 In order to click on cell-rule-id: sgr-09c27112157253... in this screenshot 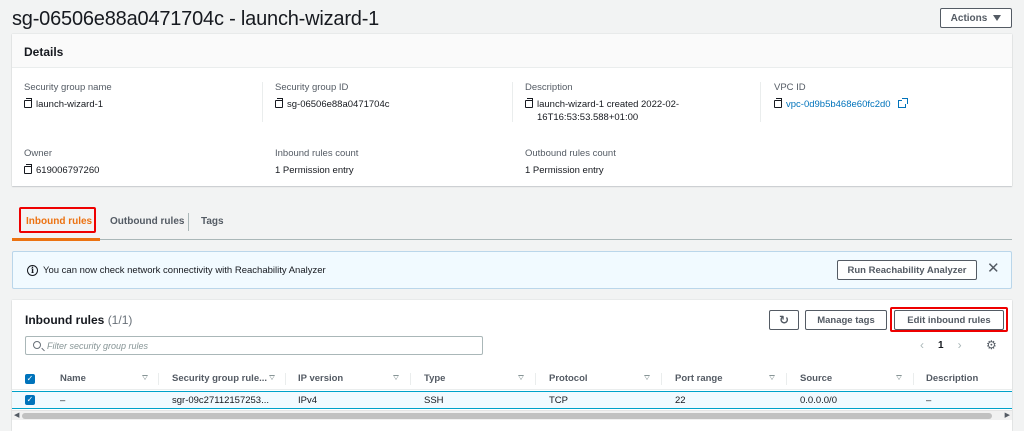, I will do `click(221, 400)`.